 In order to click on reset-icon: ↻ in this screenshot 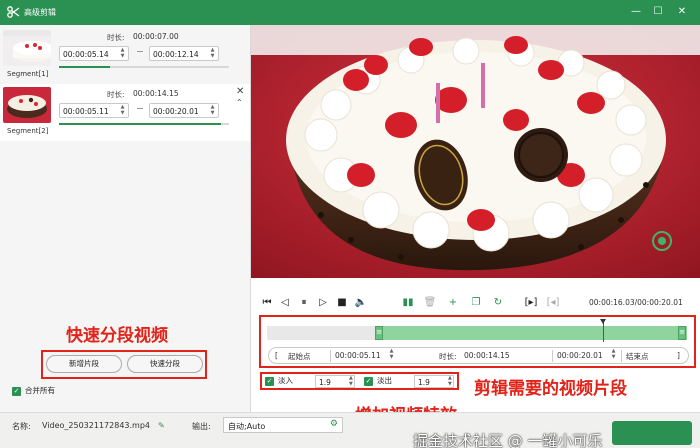, I will do `click(498, 303)`.